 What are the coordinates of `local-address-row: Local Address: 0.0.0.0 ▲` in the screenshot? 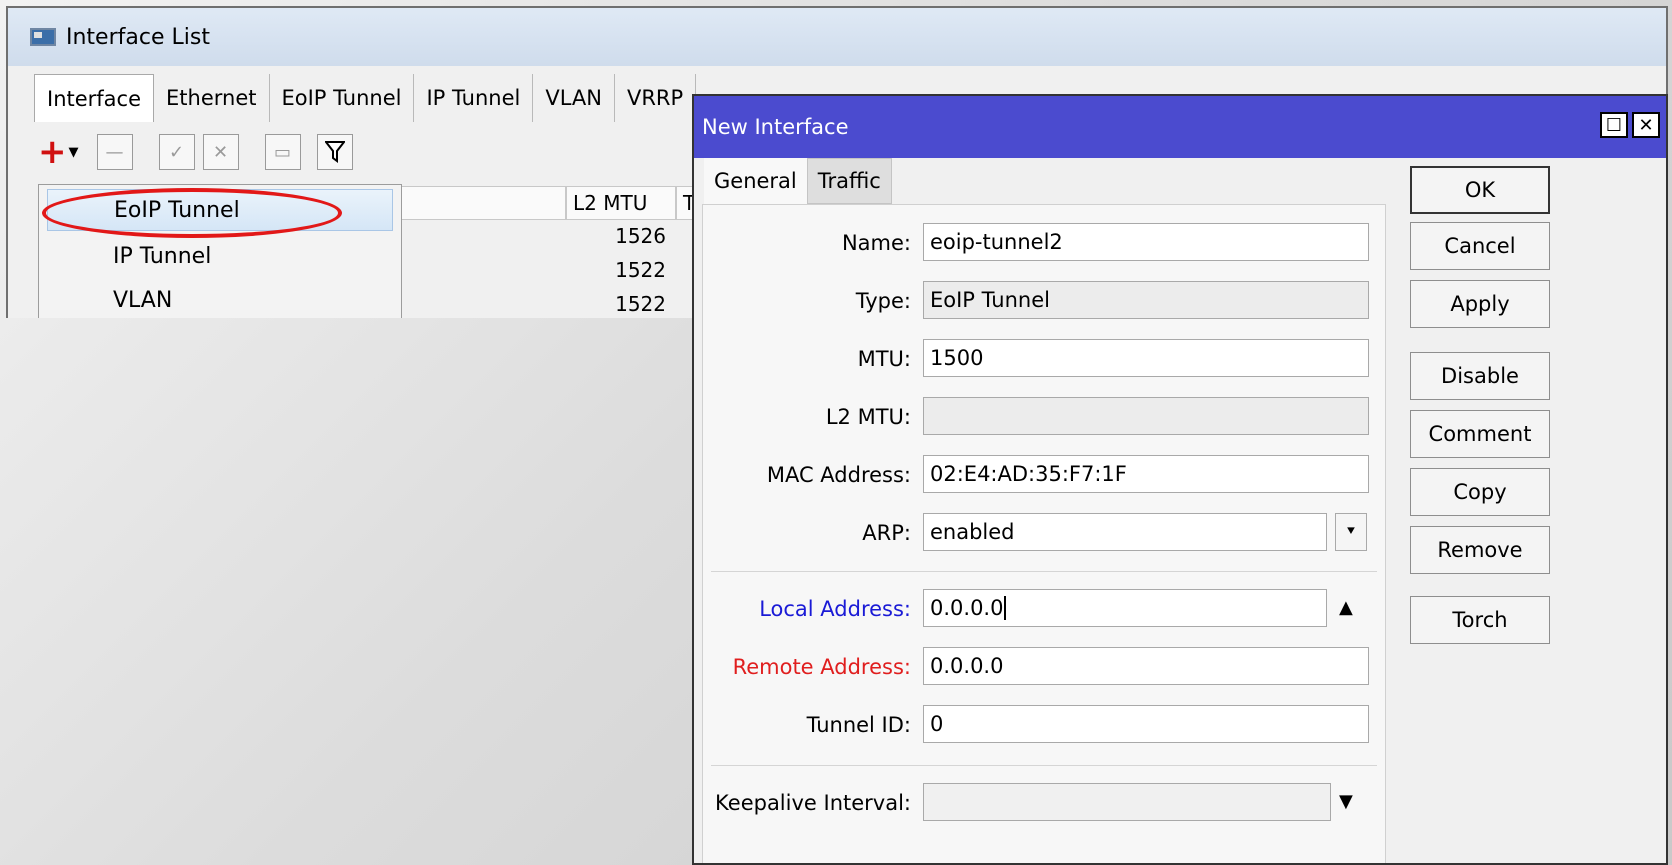 It's located at (1045, 609).